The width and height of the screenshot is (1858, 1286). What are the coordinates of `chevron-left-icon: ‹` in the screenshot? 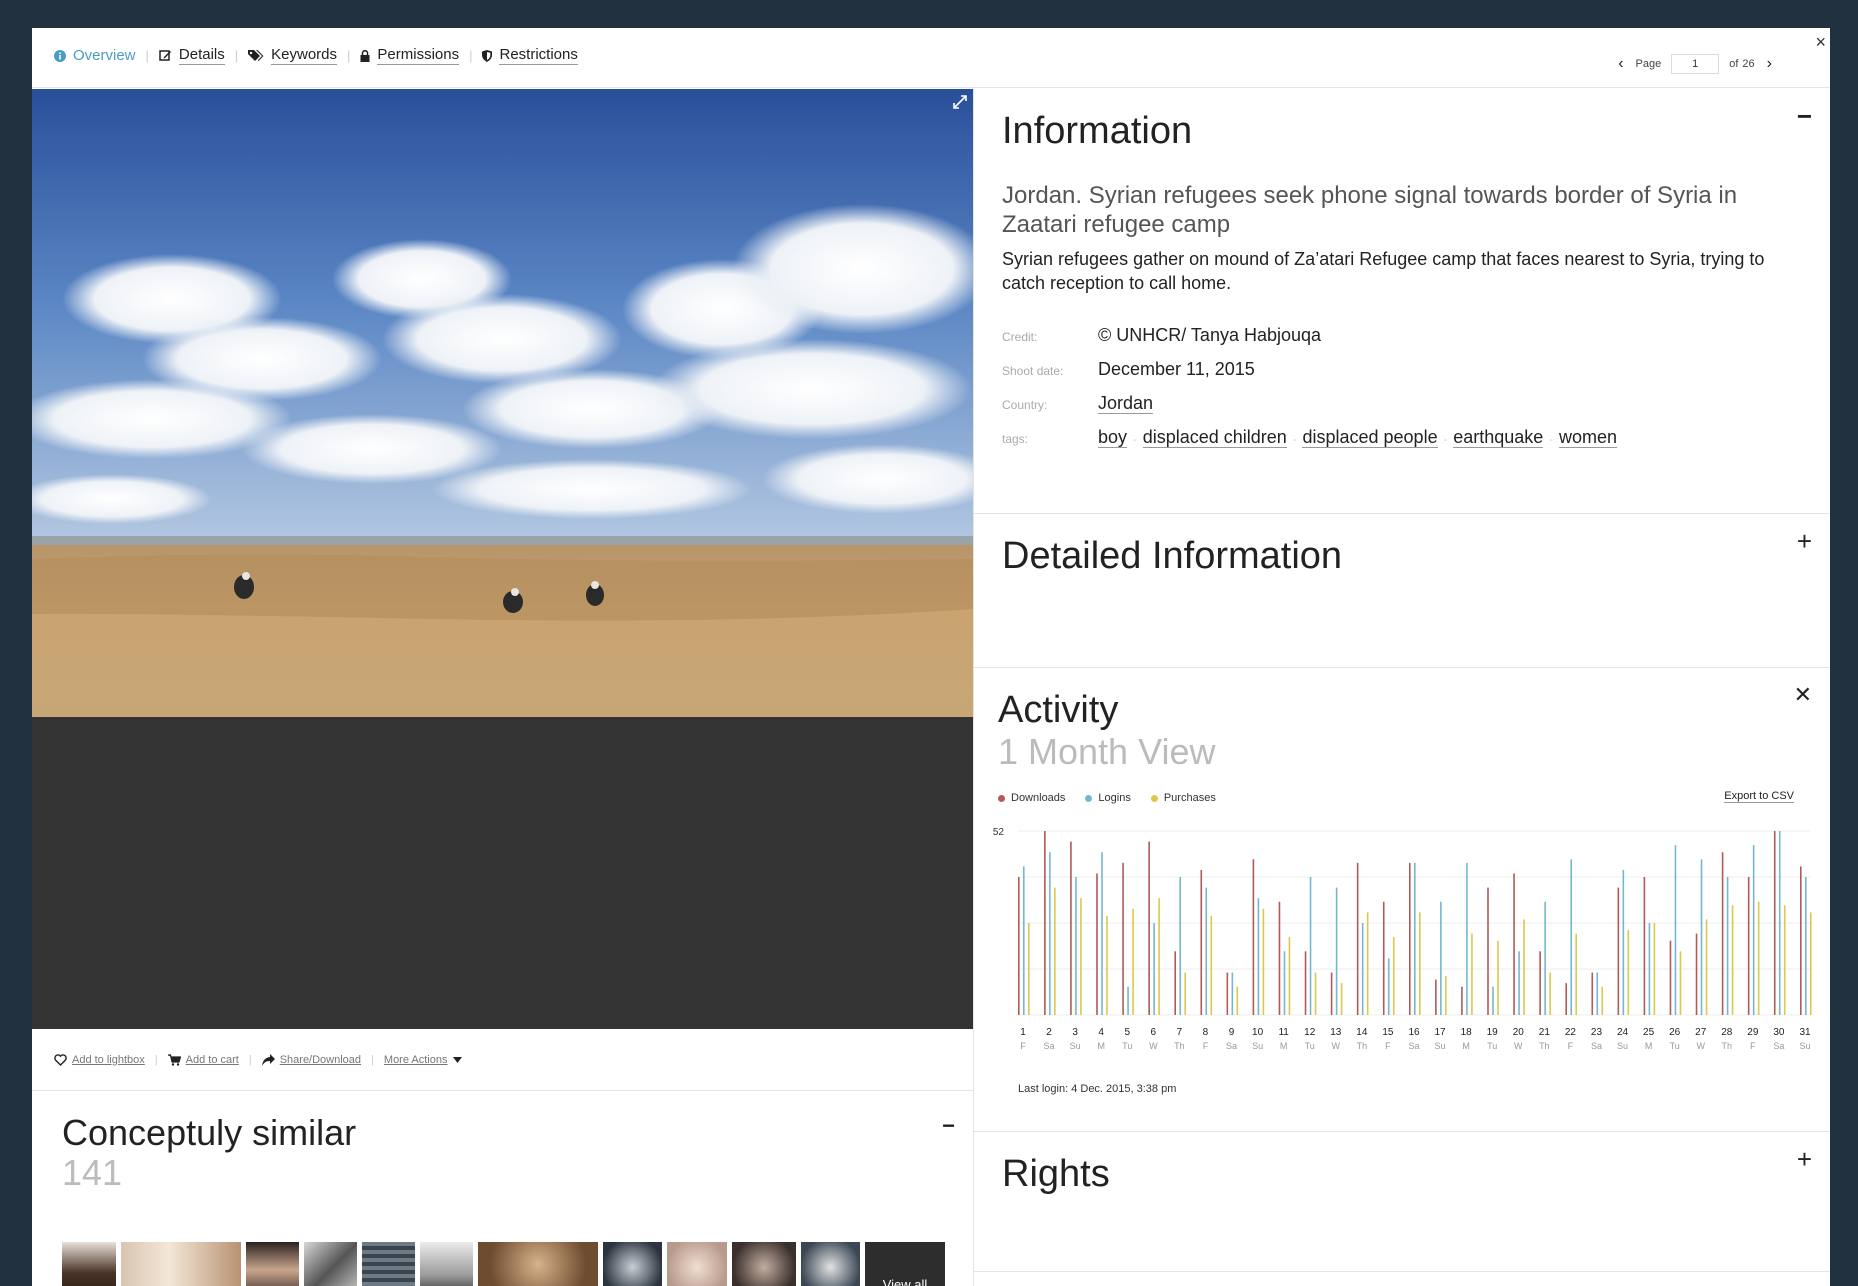 It's located at (1620, 64).